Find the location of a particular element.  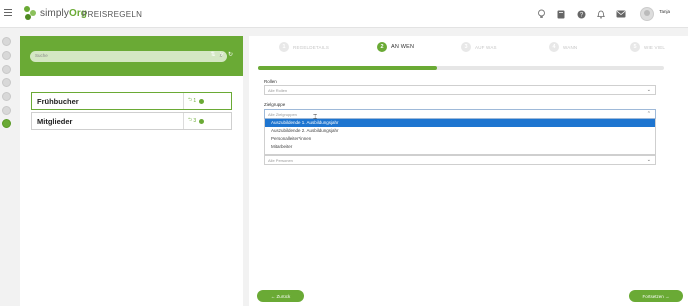

sort-icon: ⇅ is located at coordinates (213, 54).